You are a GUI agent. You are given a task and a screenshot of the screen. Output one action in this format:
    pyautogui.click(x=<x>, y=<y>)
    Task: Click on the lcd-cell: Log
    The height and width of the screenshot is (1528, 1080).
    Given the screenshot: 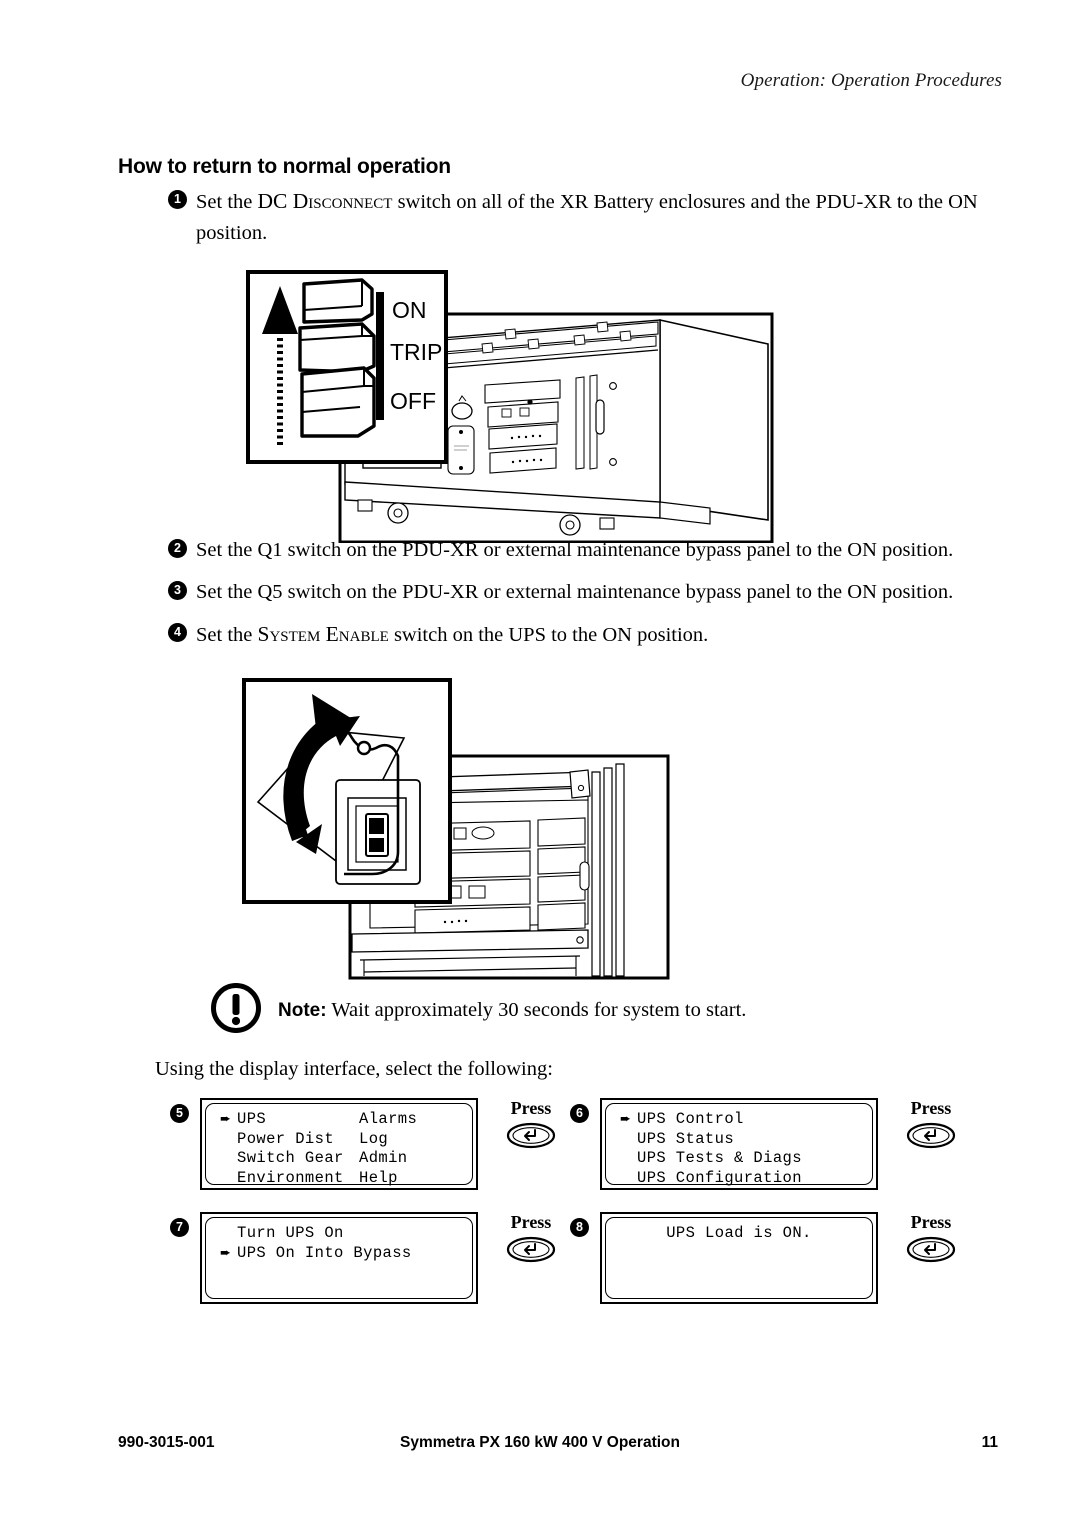 What is the action you would take?
    pyautogui.click(x=373, y=1140)
    